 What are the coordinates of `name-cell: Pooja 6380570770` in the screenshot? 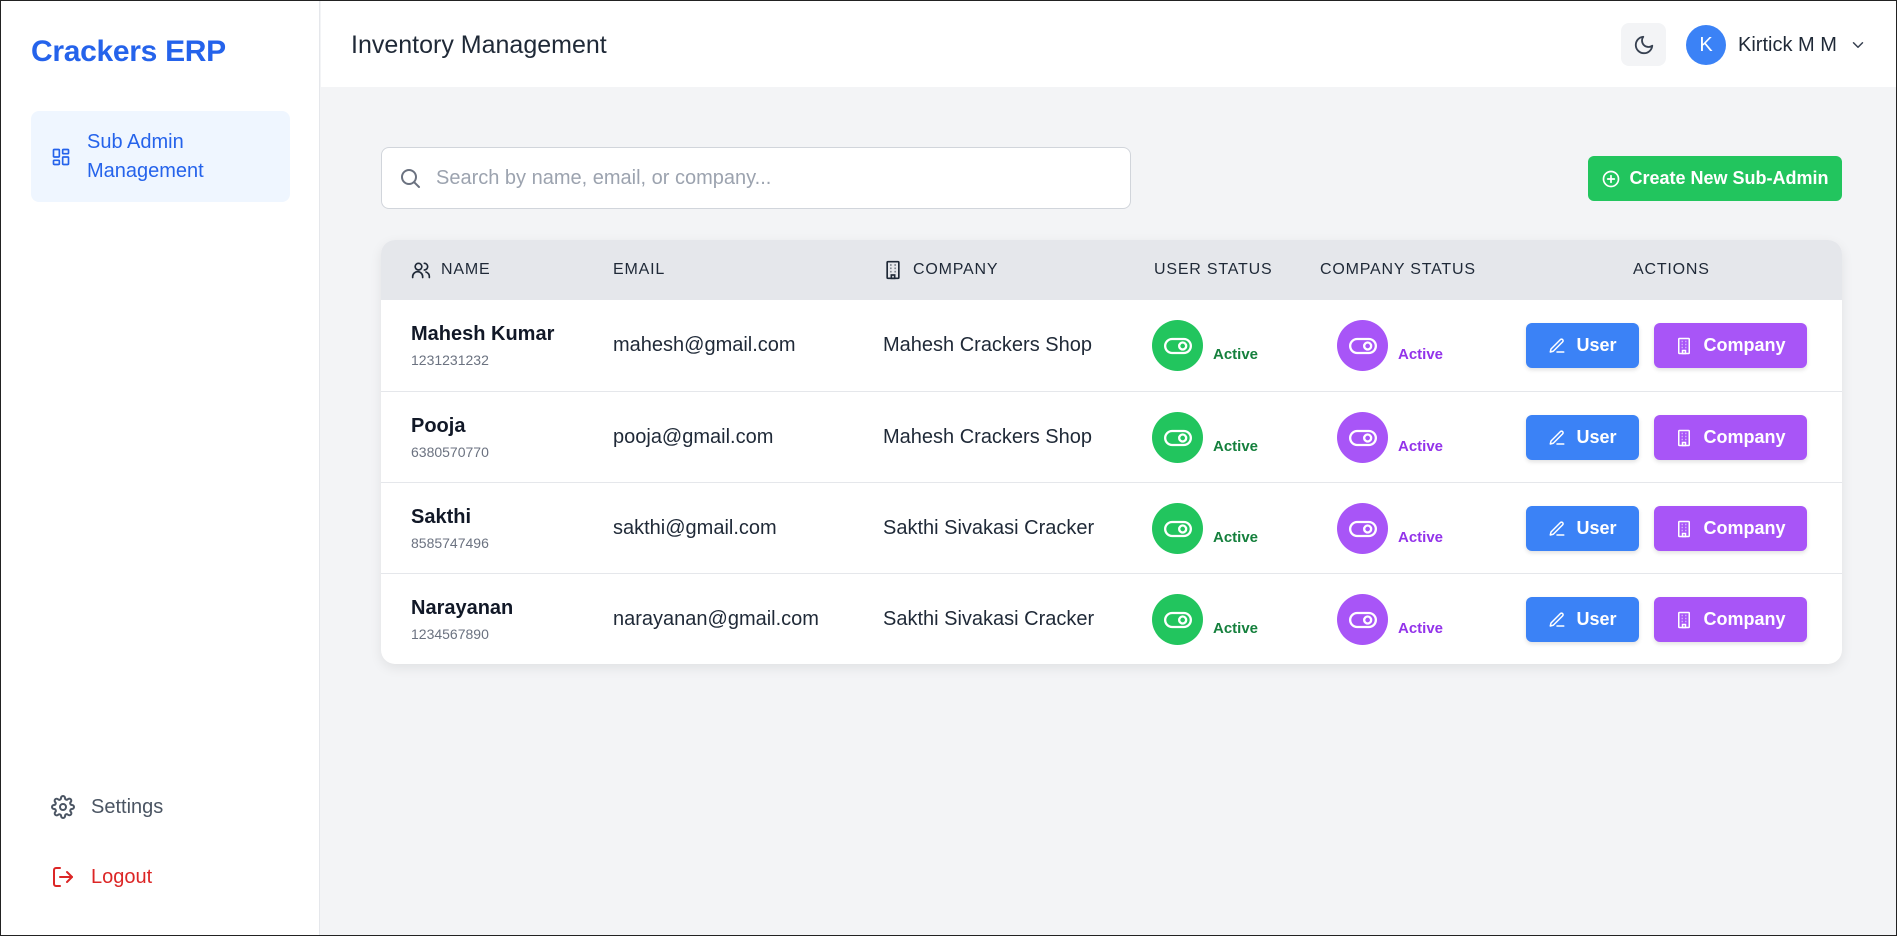 It's located at (450, 437).